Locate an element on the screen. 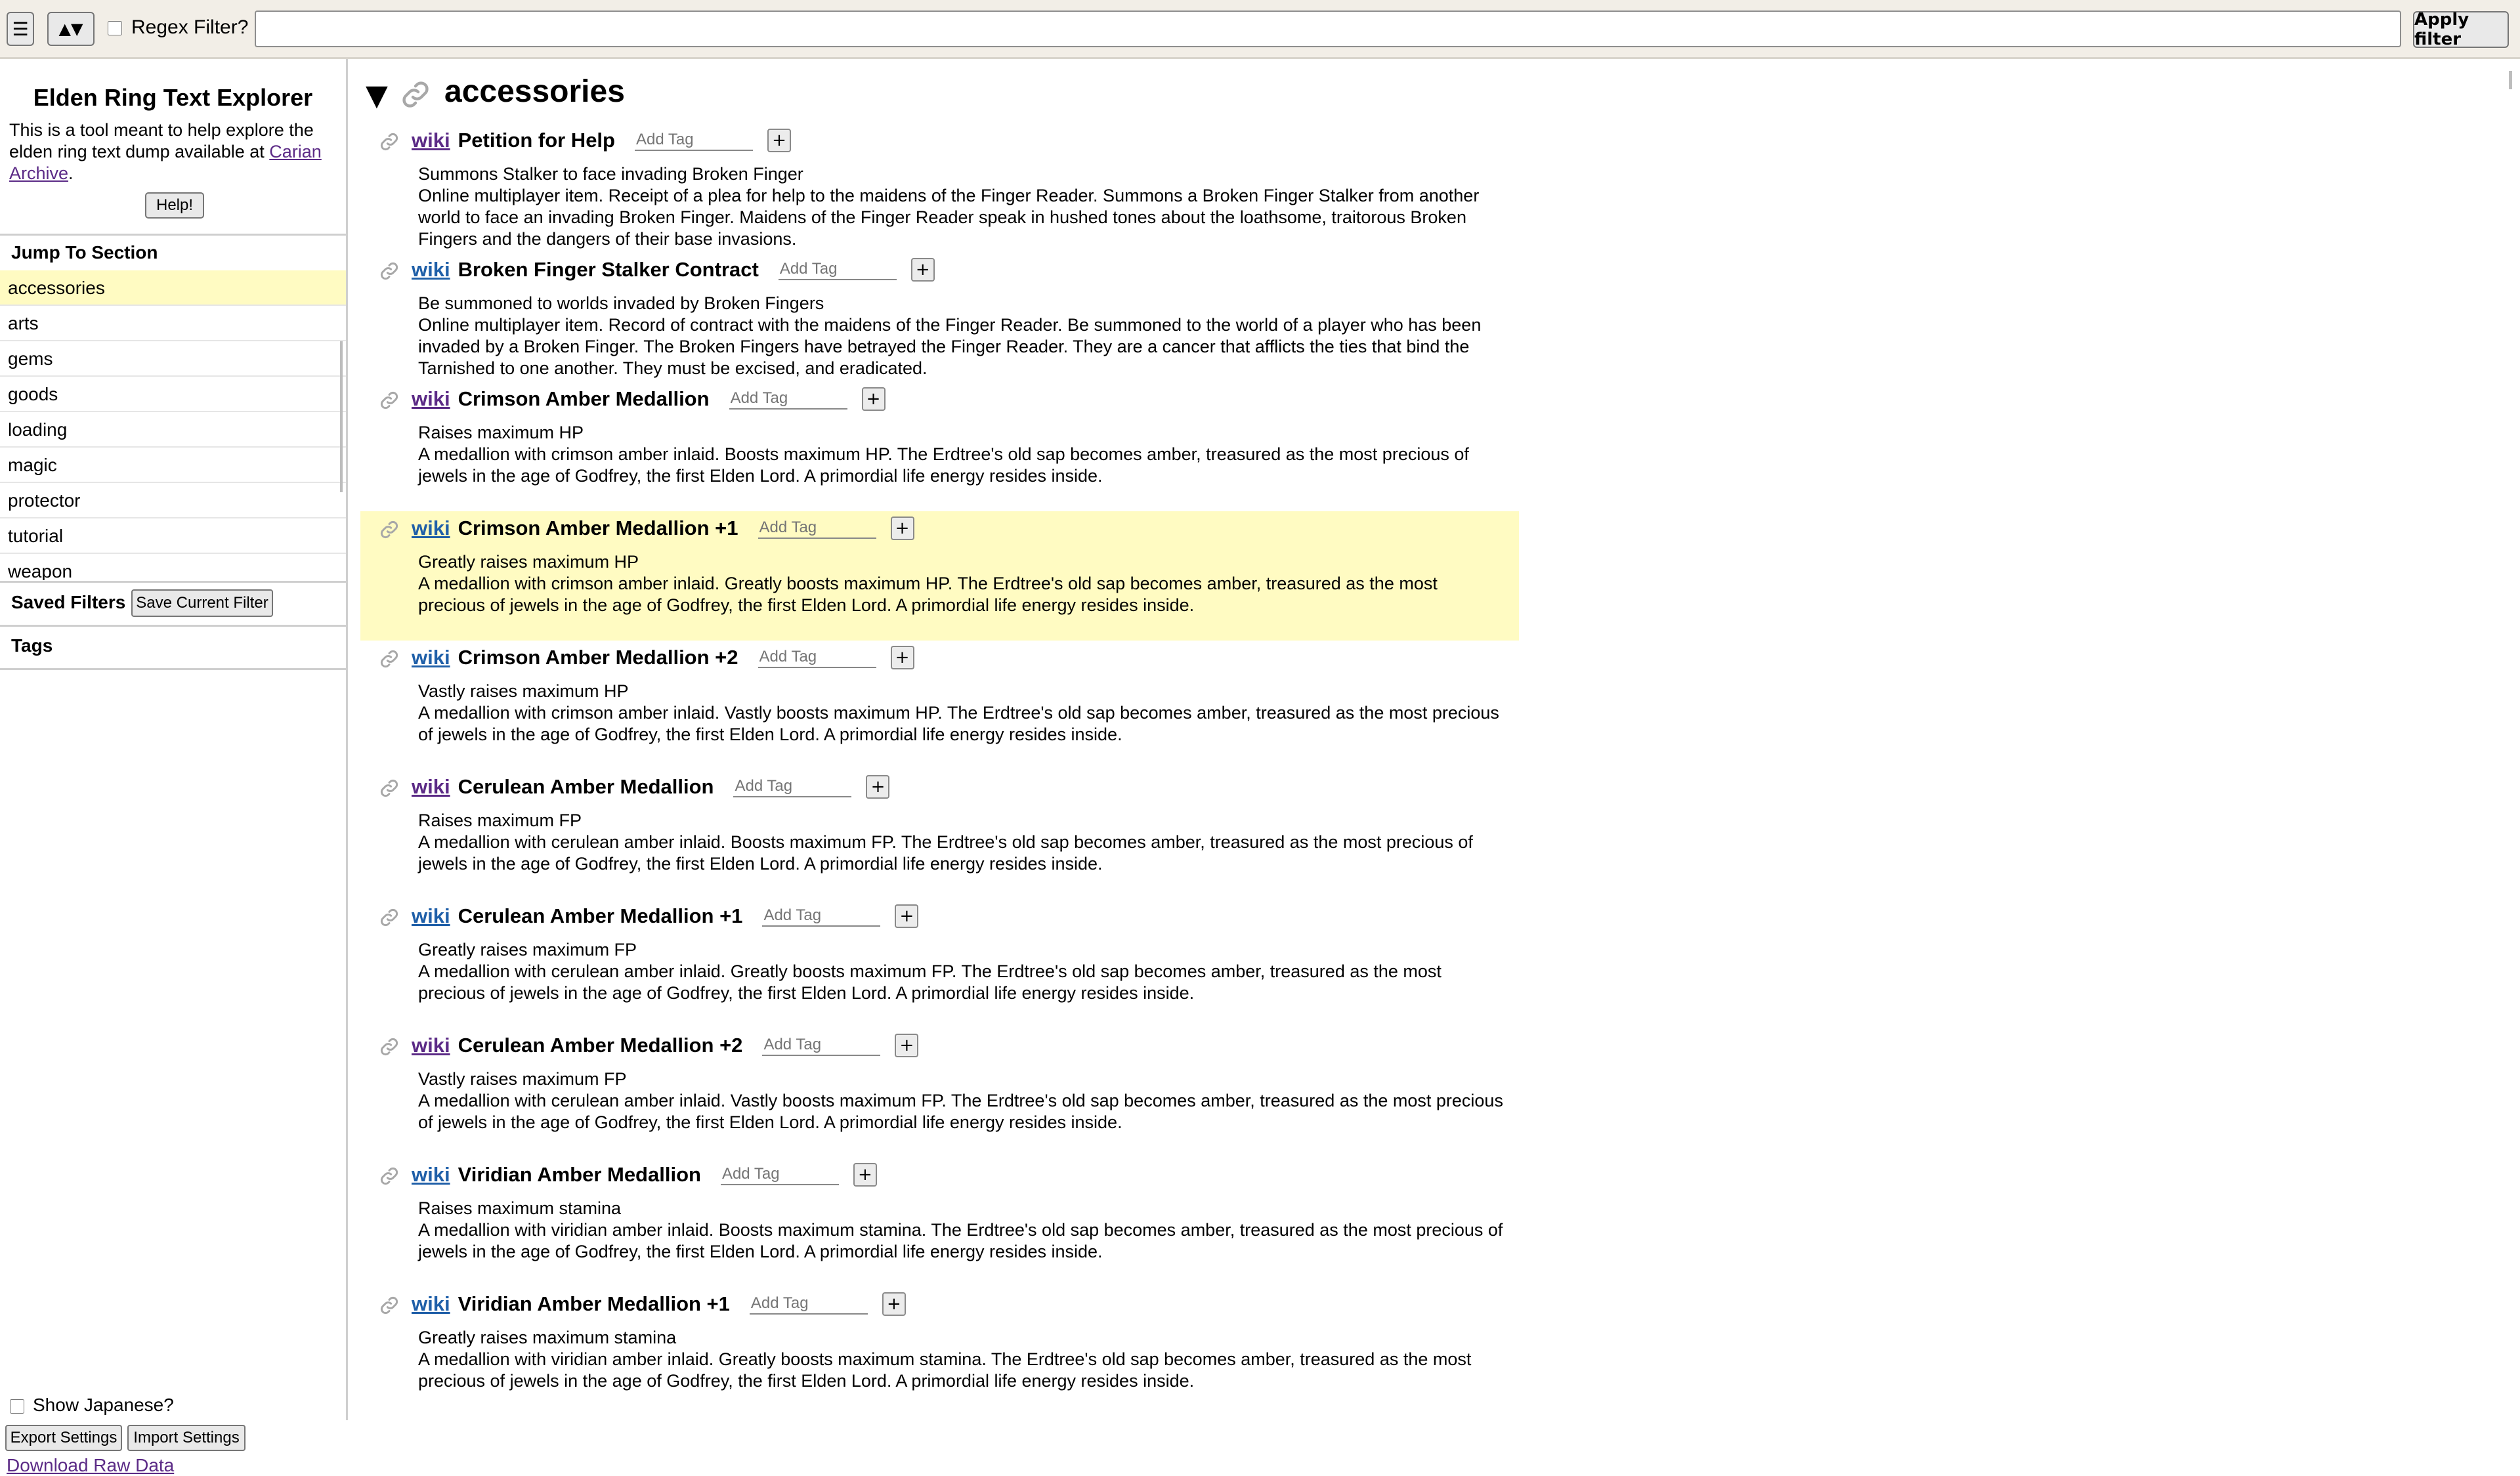 The height and width of the screenshot is (1476, 2520). entry-name: Petition for Help is located at coordinates (536, 140).